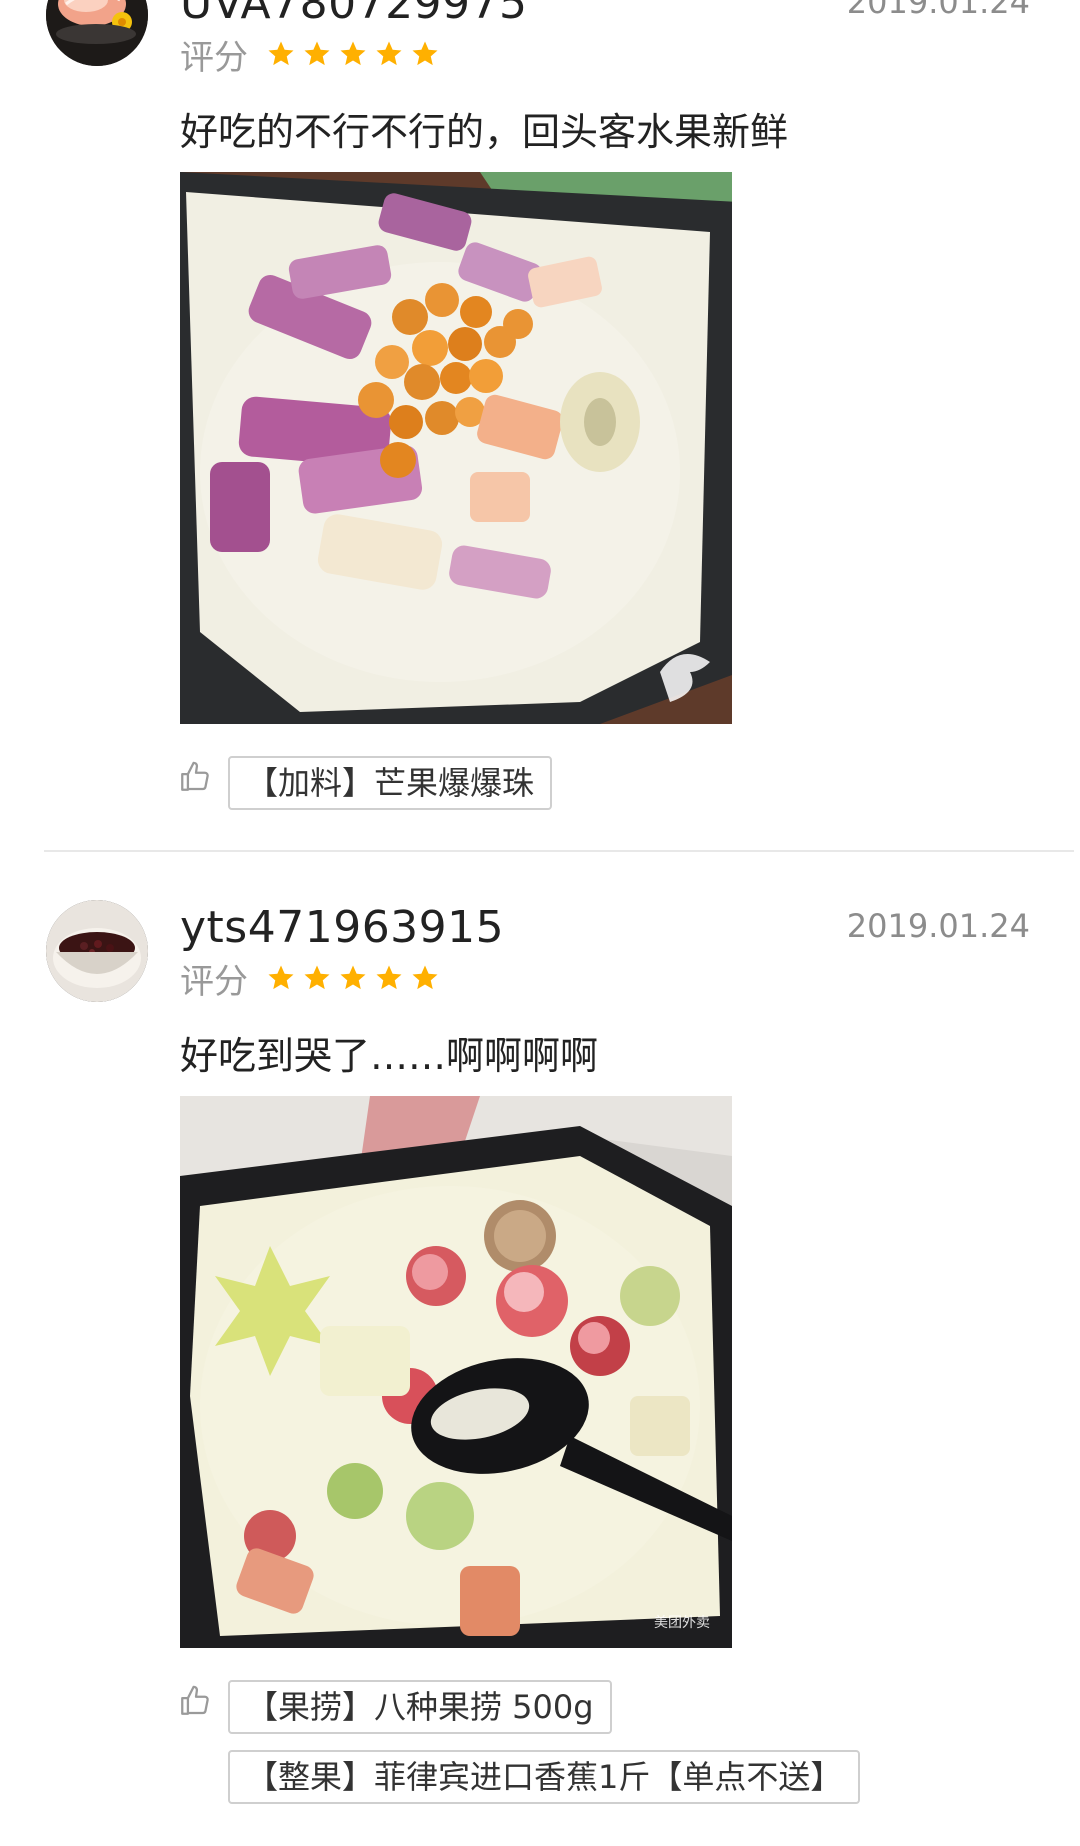  I want to click on ordered-item-tag: 【果捞】八种果捞 500g, so click(420, 1707).